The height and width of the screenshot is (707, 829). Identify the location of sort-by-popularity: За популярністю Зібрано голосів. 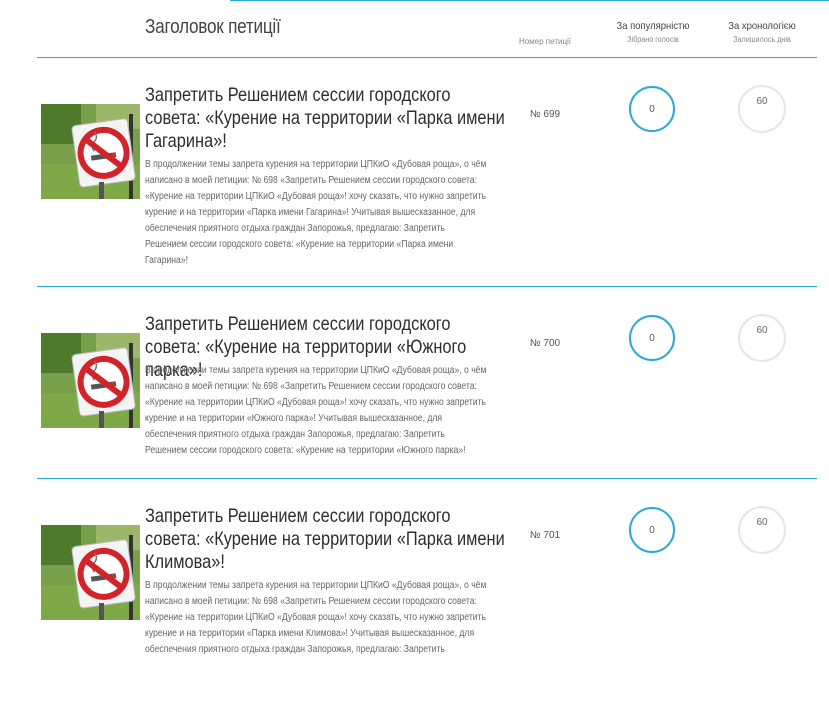
(653, 32).